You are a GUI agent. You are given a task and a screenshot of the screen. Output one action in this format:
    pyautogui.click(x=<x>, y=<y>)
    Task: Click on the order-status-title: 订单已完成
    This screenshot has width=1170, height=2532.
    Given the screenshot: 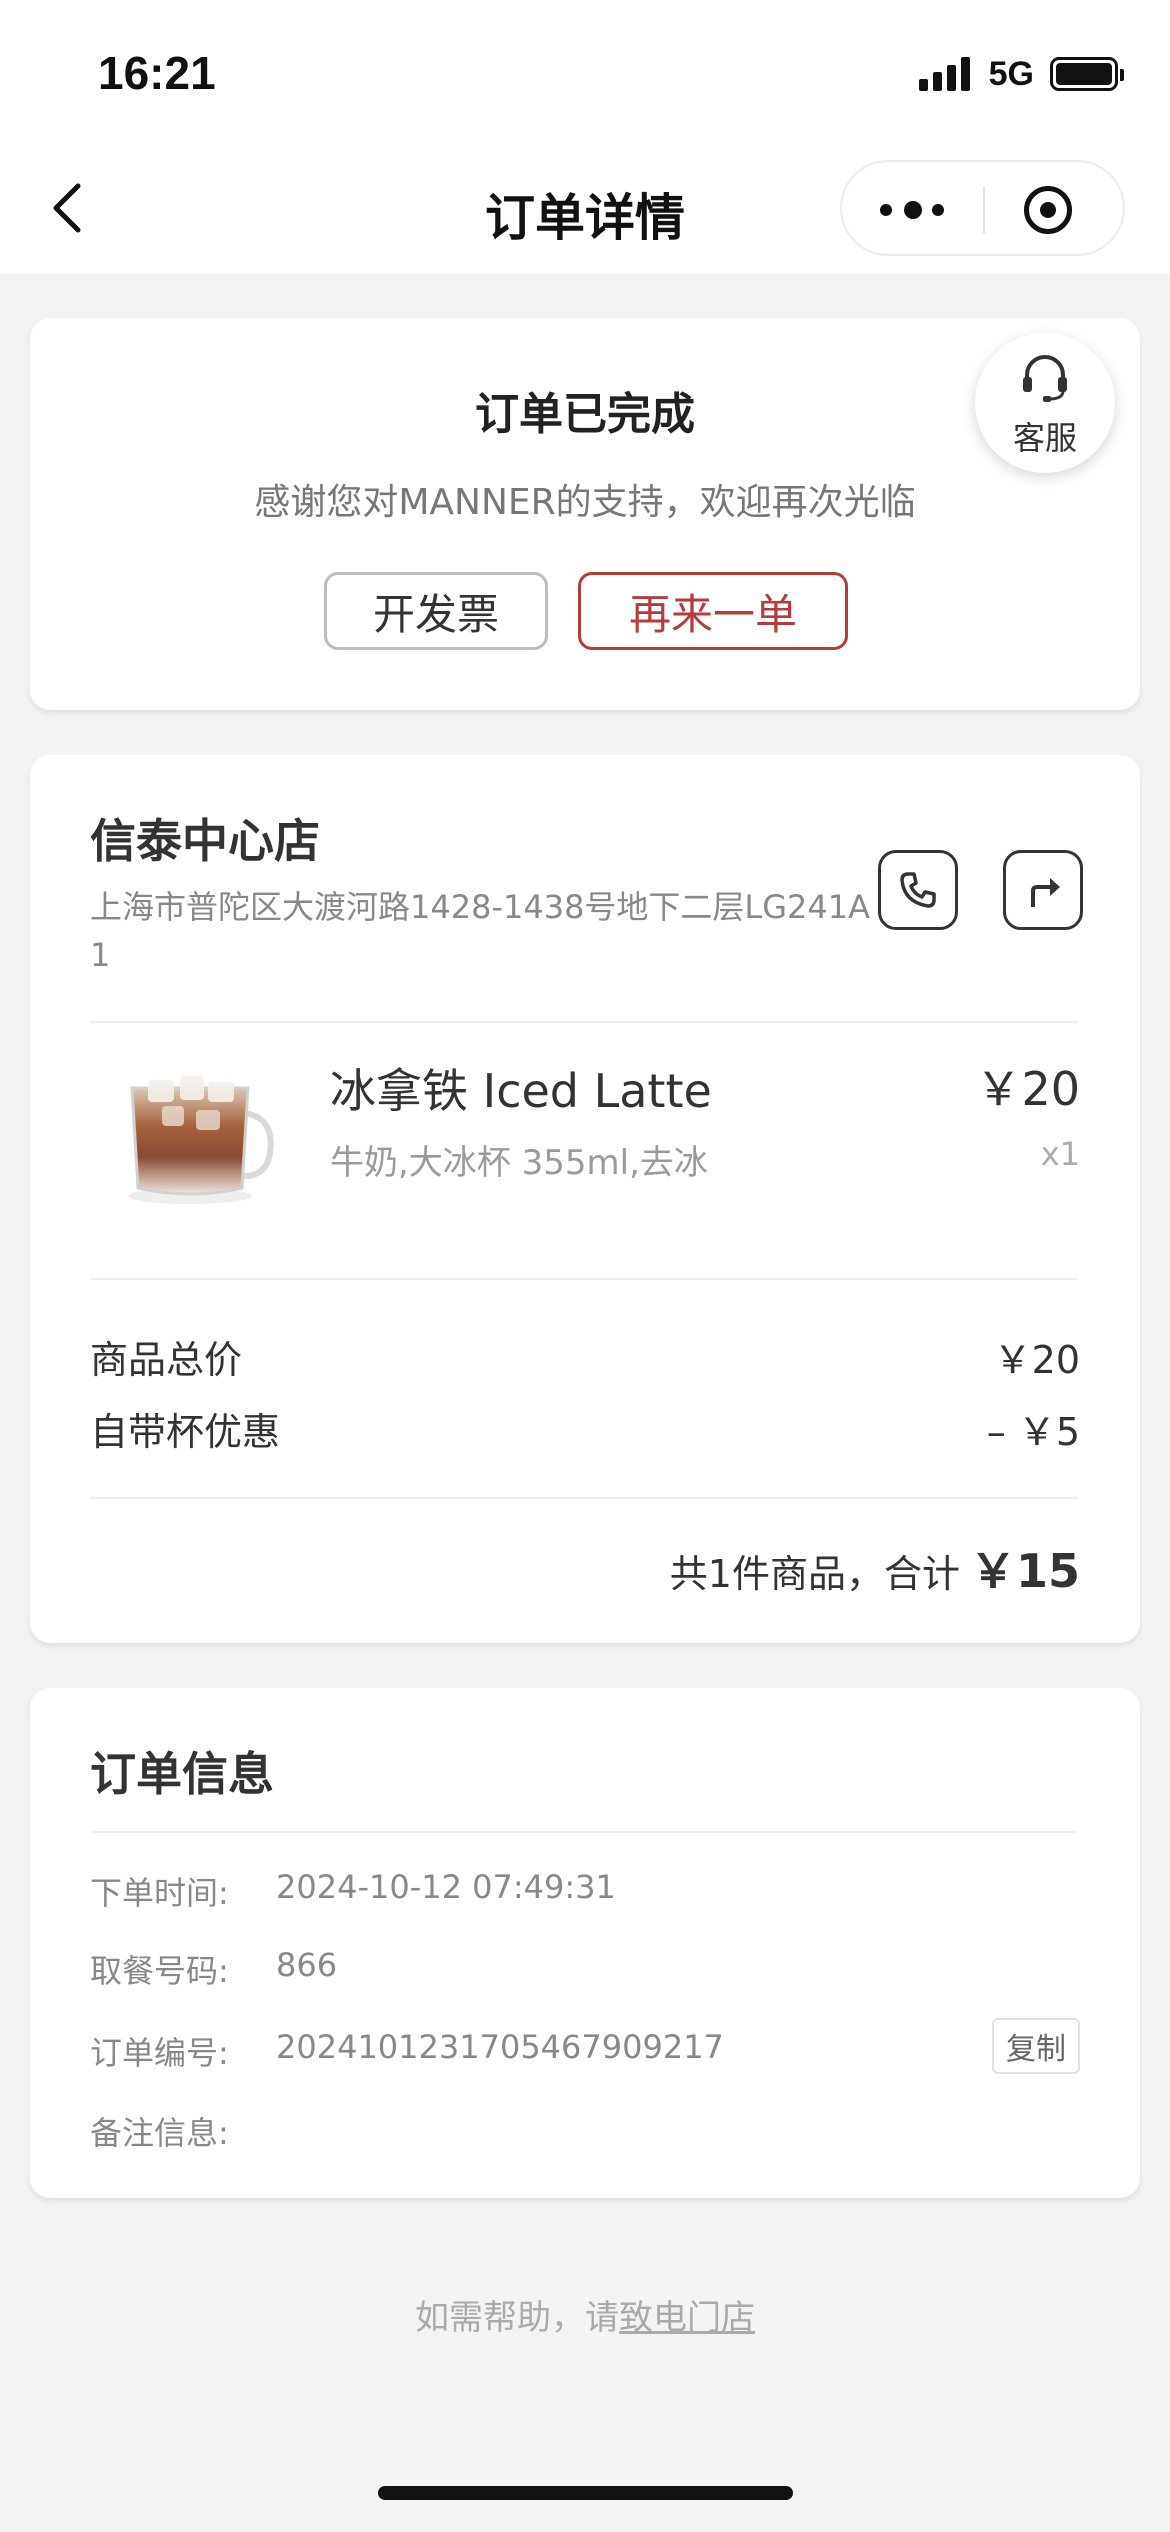 What is the action you would take?
    pyautogui.click(x=585, y=414)
    